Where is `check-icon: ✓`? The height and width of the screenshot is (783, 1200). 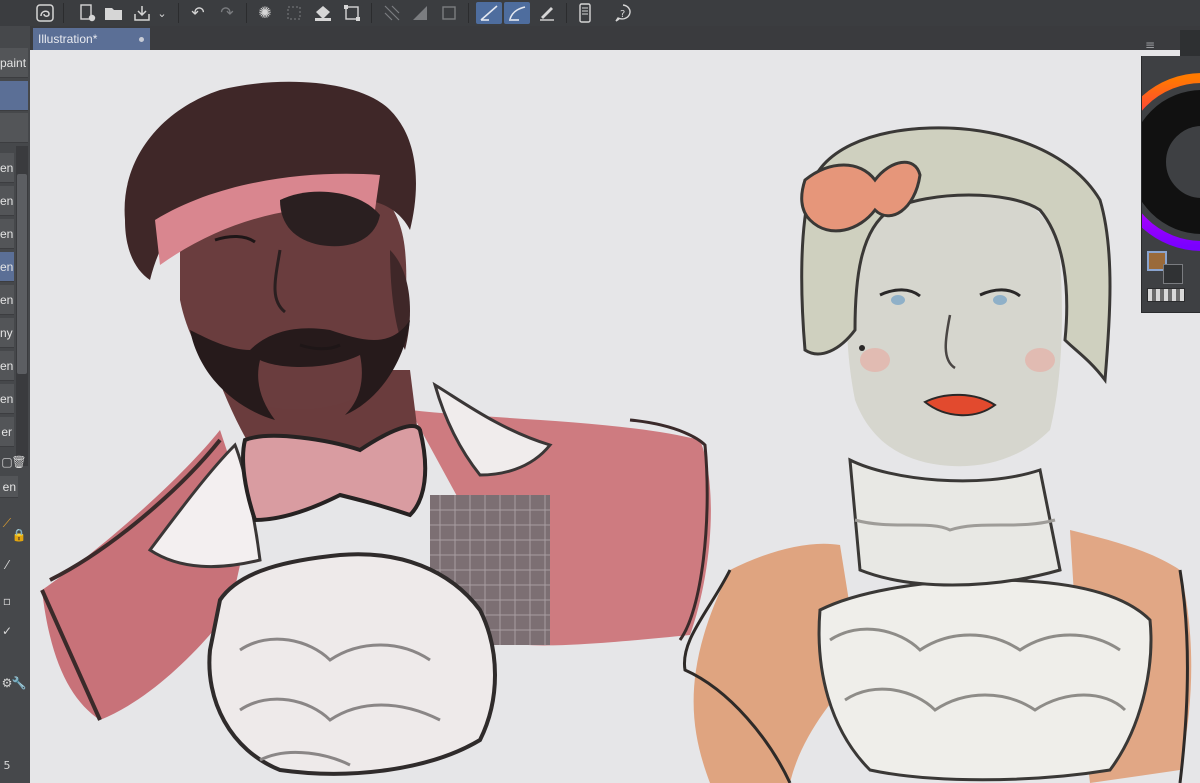 check-icon: ✓ is located at coordinates (7, 631).